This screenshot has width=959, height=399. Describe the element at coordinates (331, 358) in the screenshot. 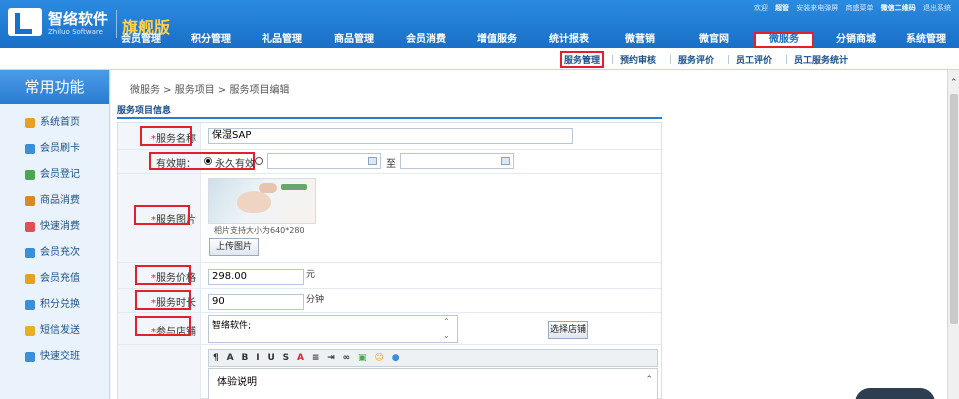

I see `editor-indent-icon: ⇥` at that location.